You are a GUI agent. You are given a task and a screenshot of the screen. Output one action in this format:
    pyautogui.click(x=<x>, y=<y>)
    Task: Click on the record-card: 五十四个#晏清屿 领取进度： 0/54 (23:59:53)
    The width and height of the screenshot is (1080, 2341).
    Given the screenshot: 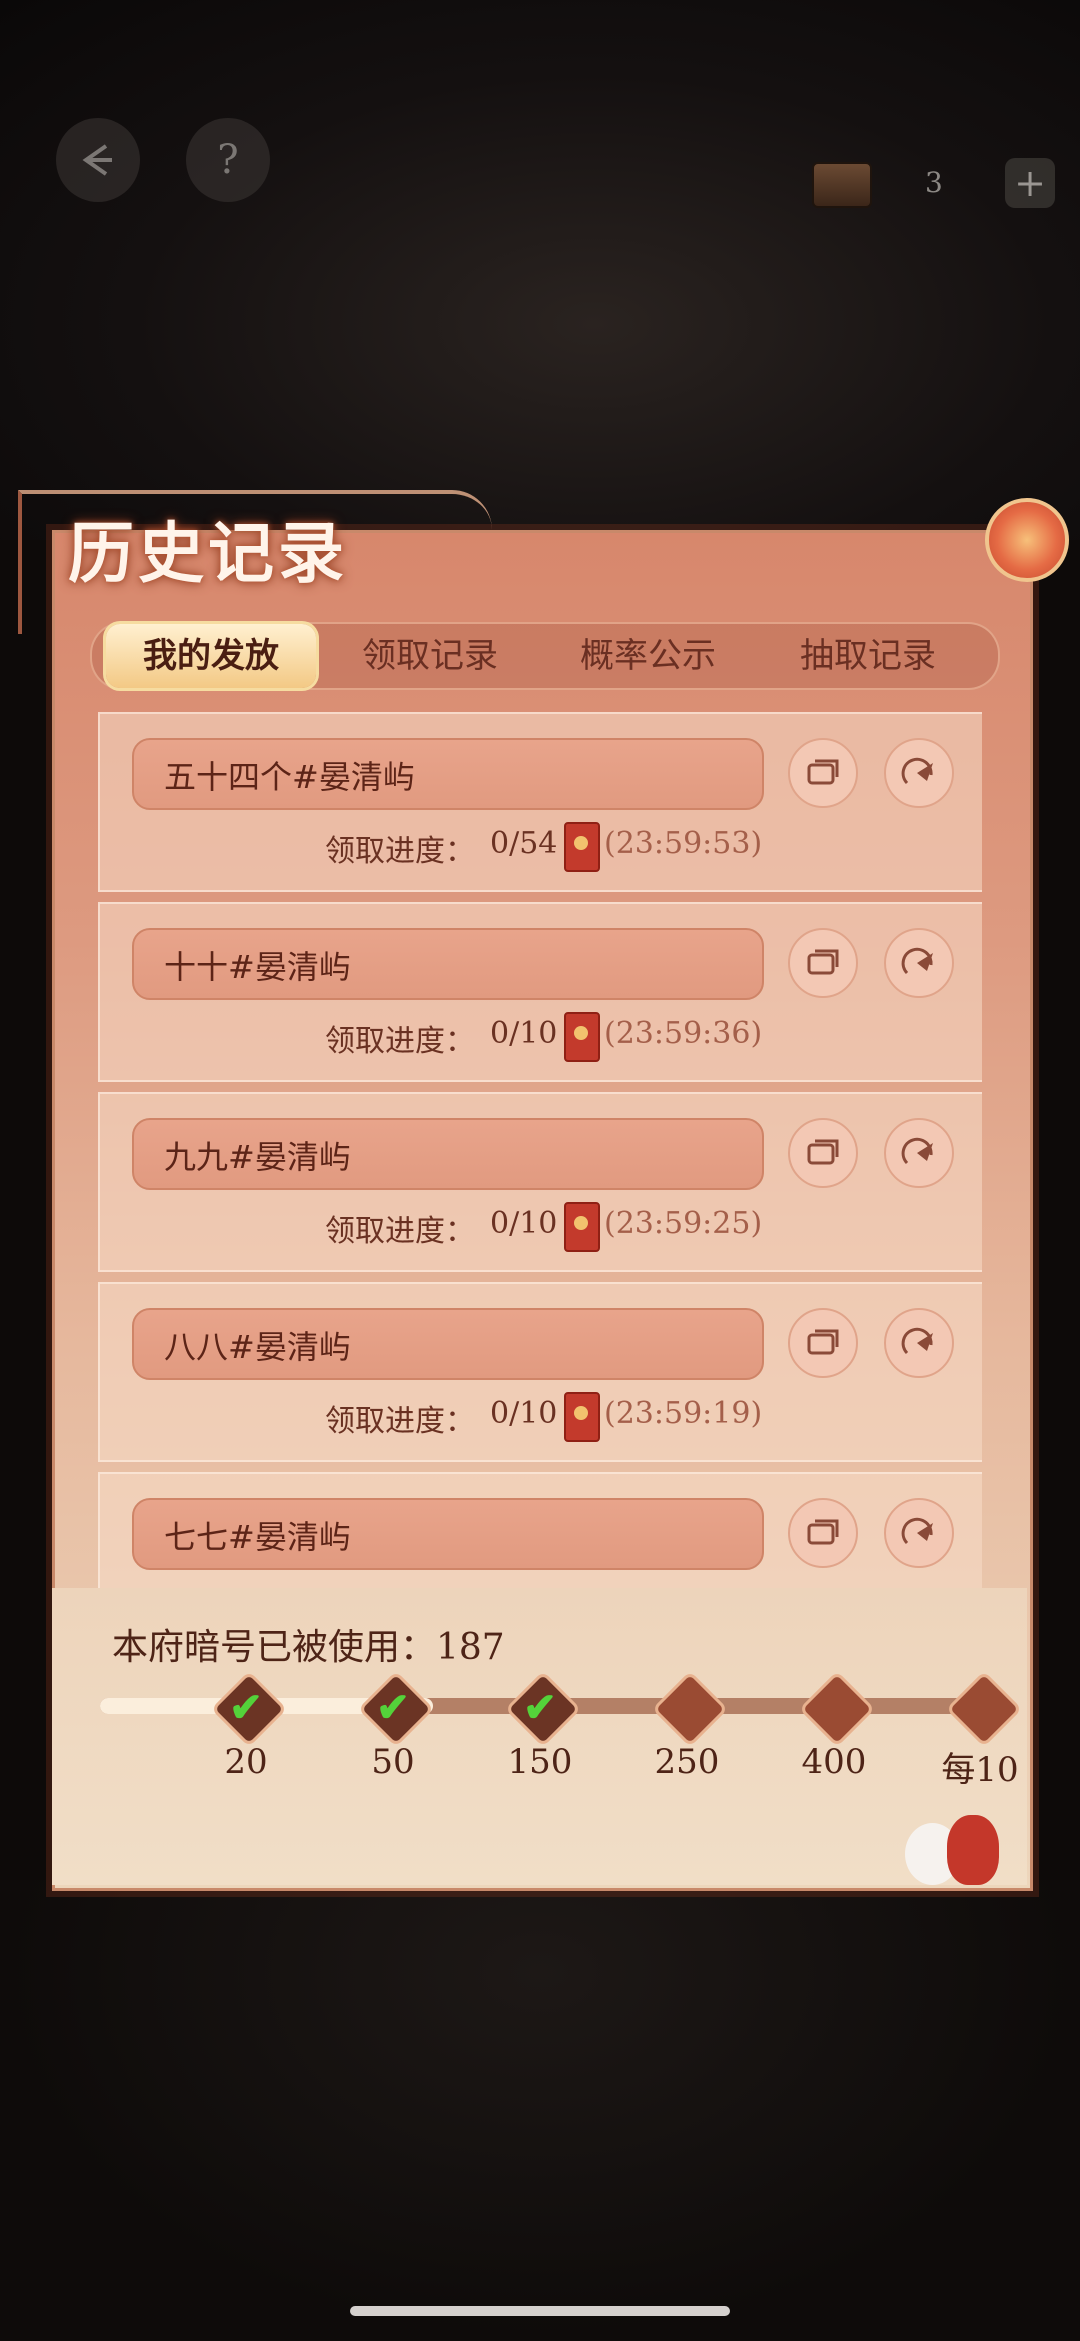 What is the action you would take?
    pyautogui.click(x=540, y=802)
    